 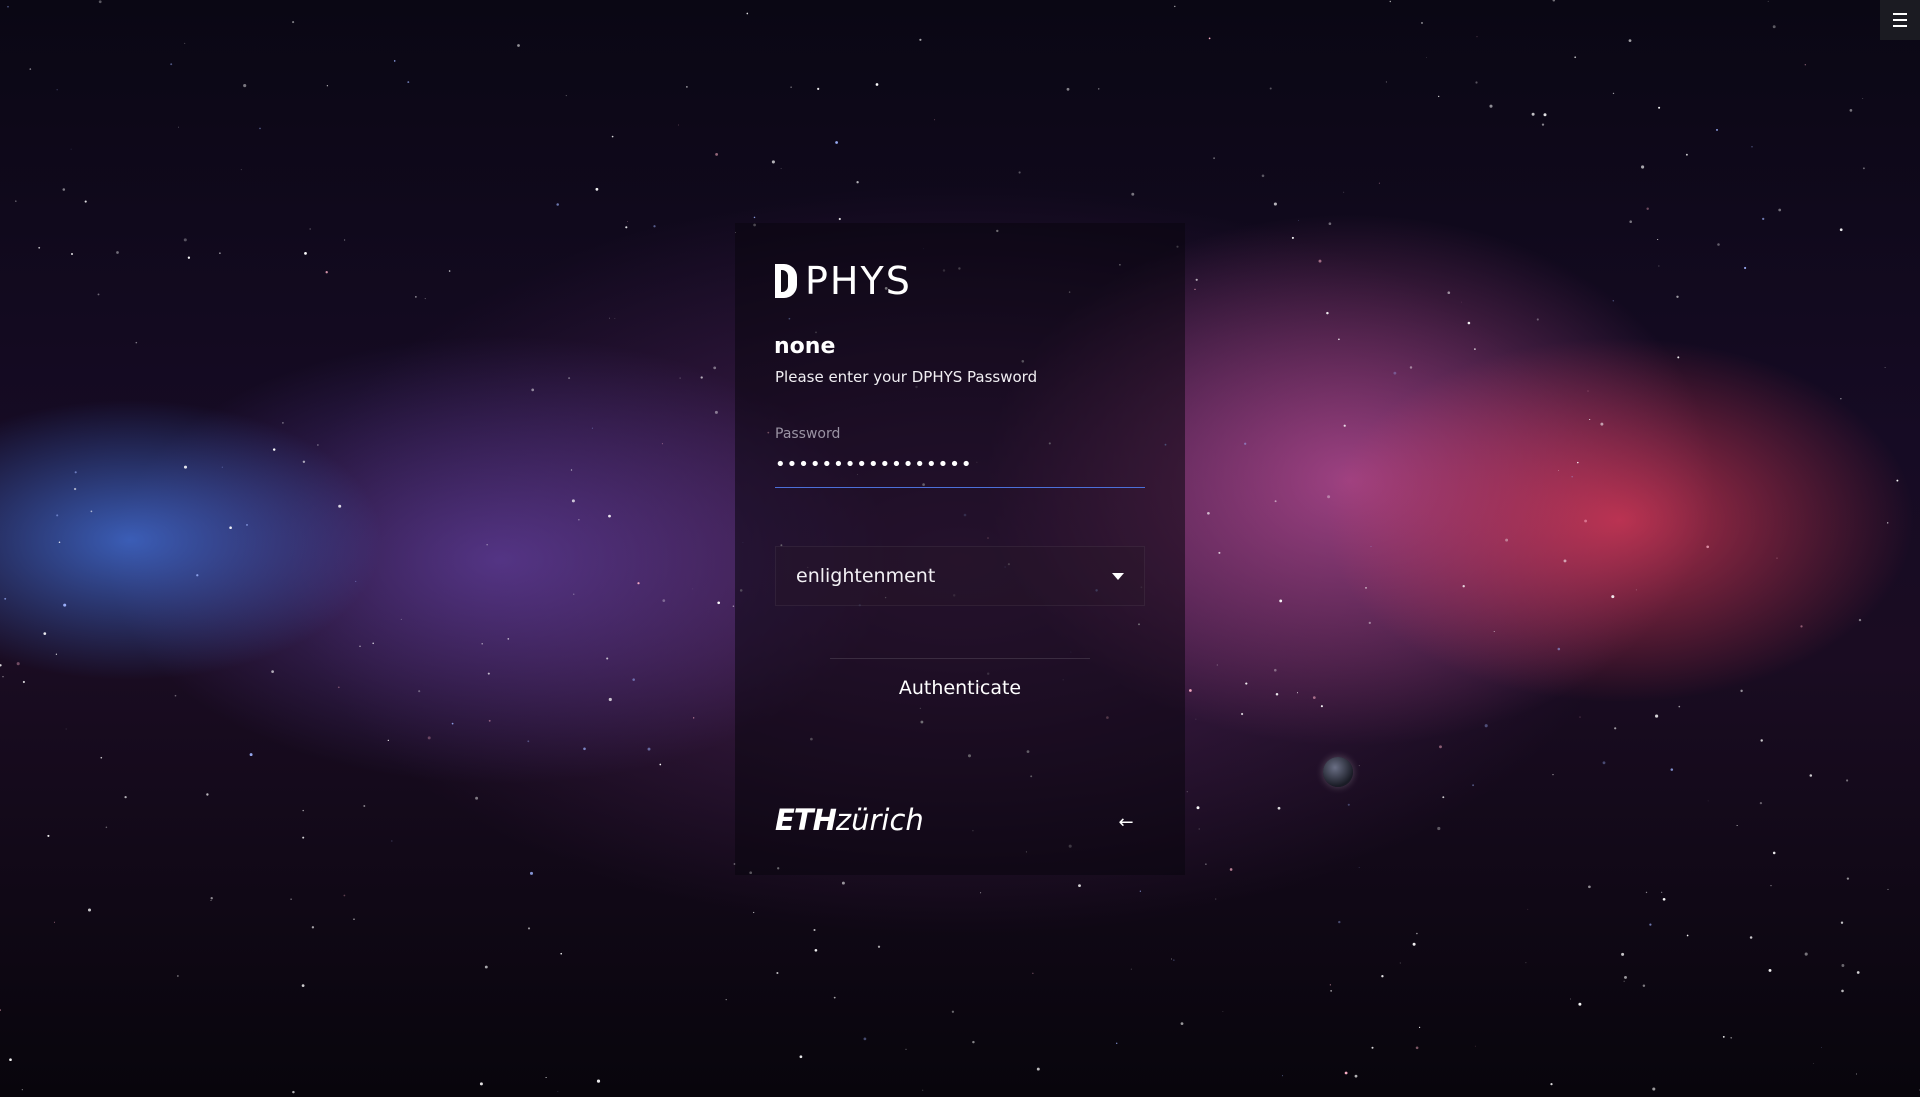 What do you see at coordinates (786, 281) in the screenshot?
I see `dphys-logo-mark` at bounding box center [786, 281].